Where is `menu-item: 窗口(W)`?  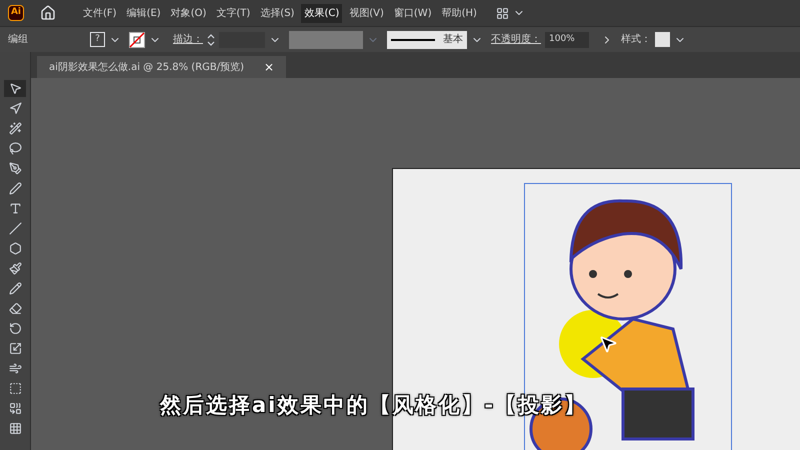 menu-item: 窗口(W) is located at coordinates (412, 13).